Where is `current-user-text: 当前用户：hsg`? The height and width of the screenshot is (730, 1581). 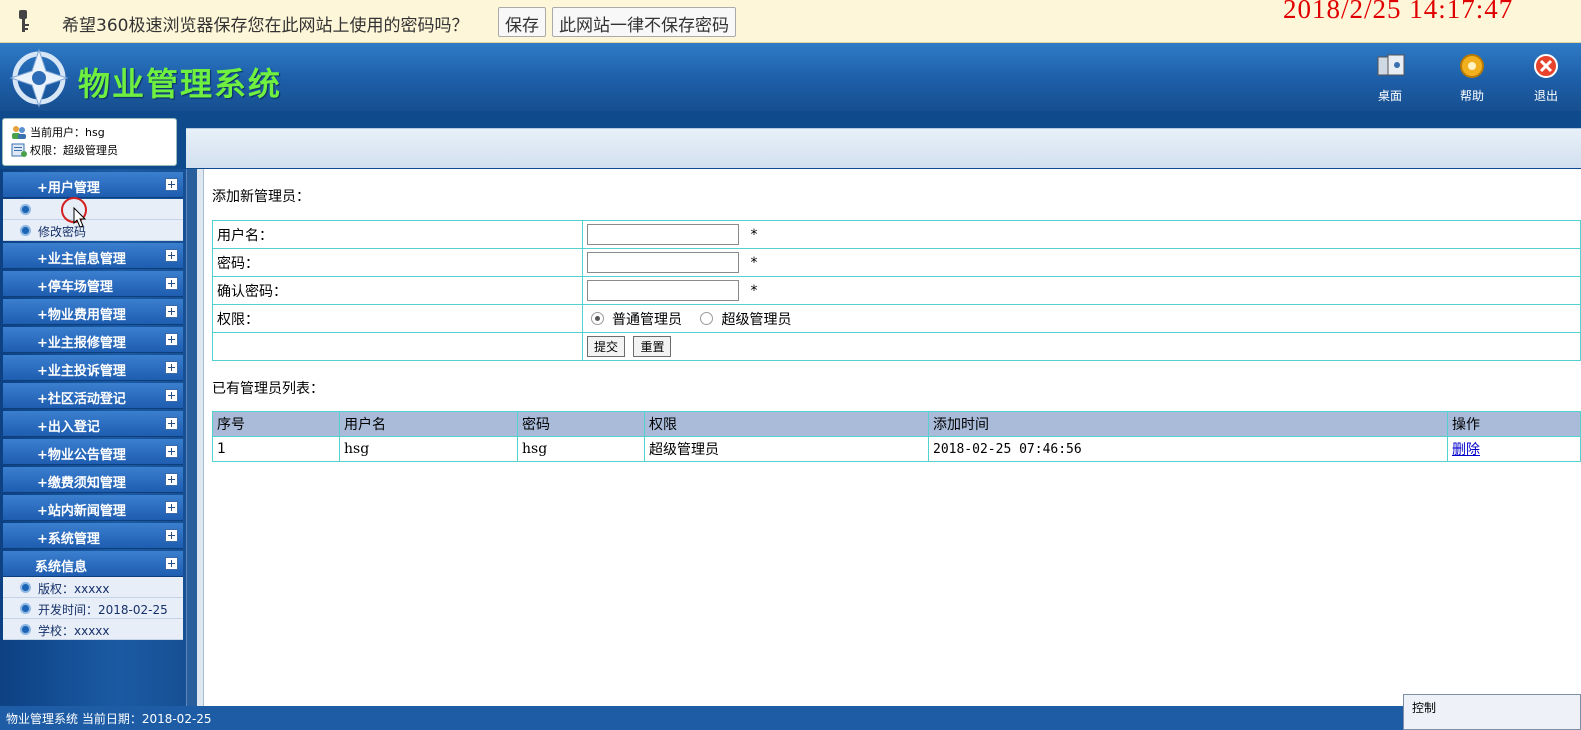
current-user-text: 当前用户：hsg is located at coordinates (67, 132).